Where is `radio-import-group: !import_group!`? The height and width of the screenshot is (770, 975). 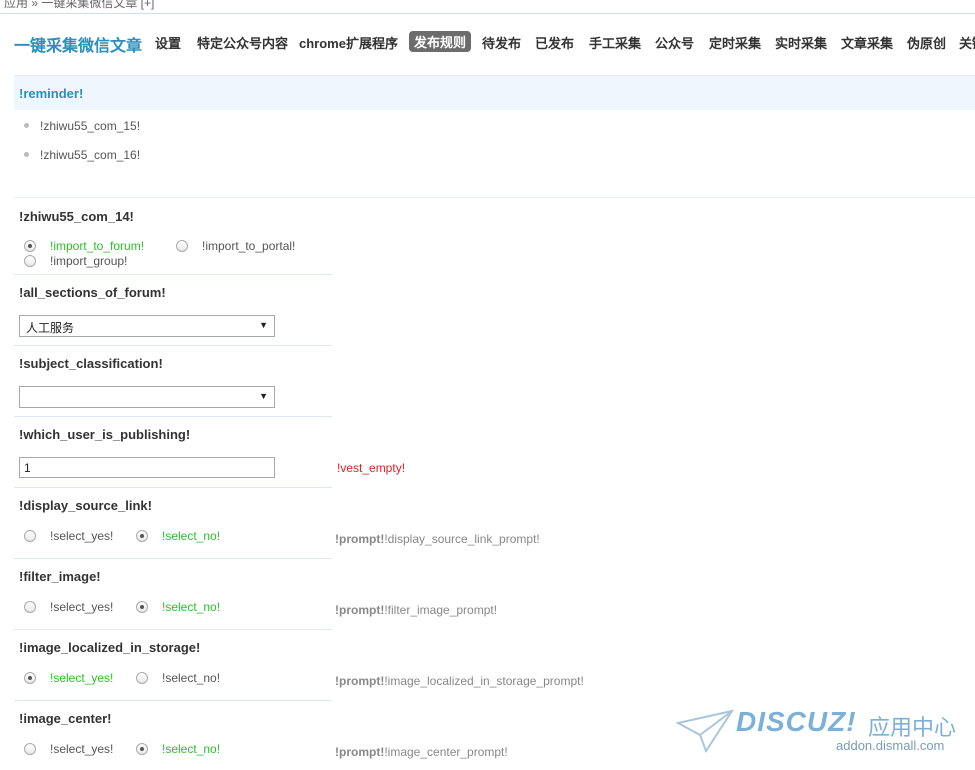 radio-import-group: !import_group! is located at coordinates (75, 261).